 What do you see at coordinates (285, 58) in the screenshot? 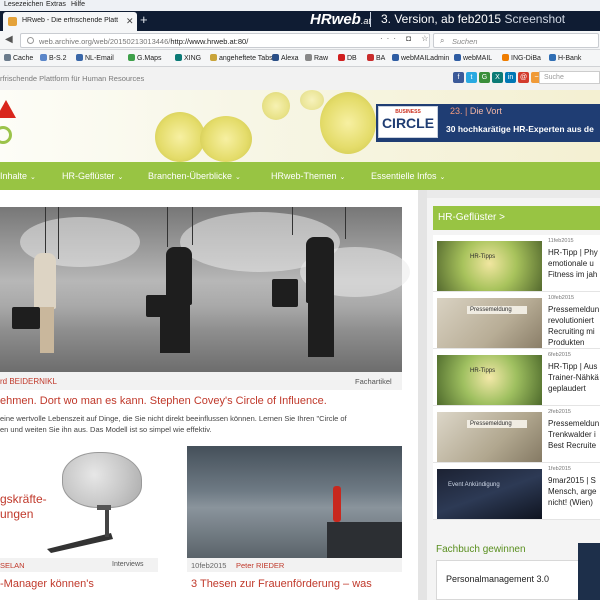
I see `bookmark-item: Alexa` at bounding box center [285, 58].